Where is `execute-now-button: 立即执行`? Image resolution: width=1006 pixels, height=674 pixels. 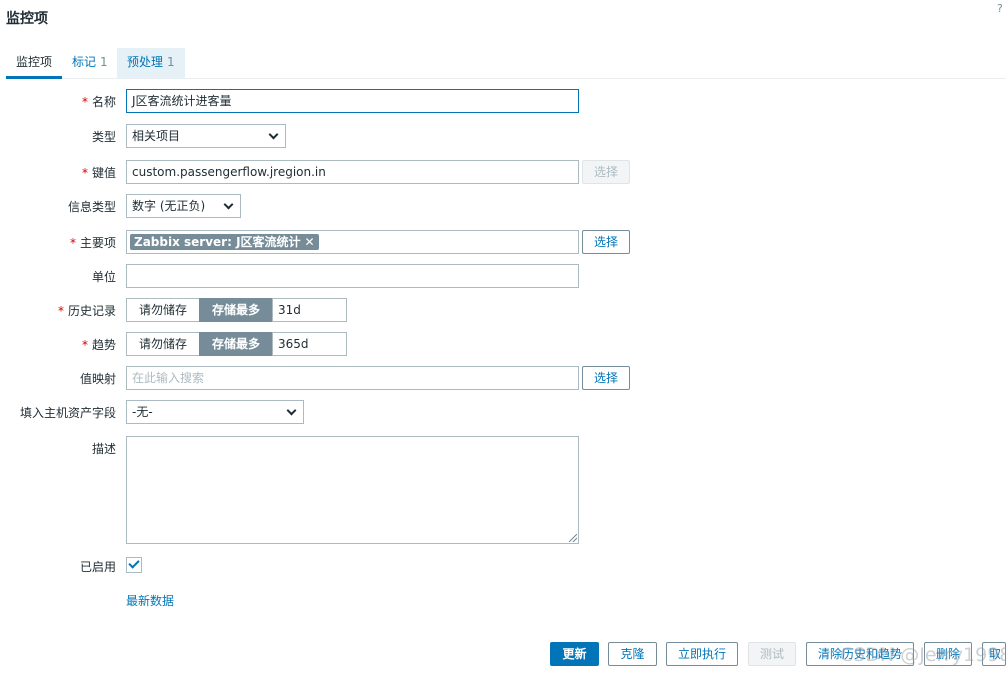
execute-now-button: 立即执行 is located at coordinates (702, 654).